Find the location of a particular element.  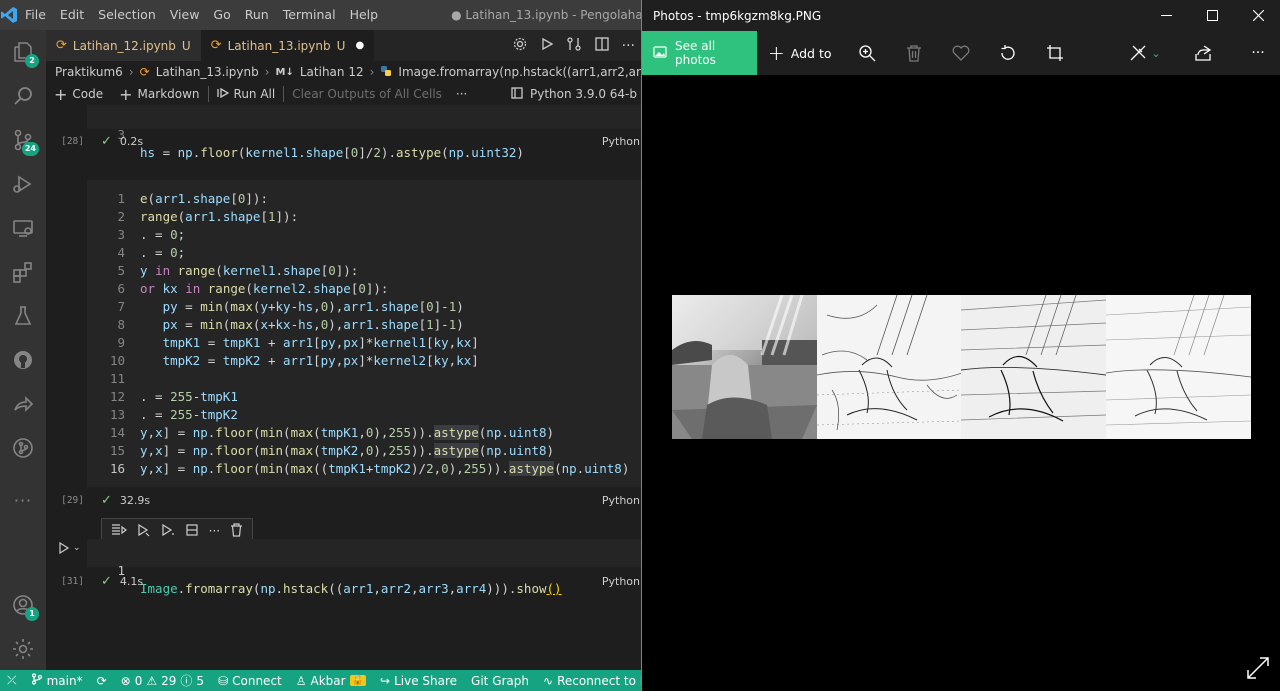

chevron-down-icon: ⌄ is located at coordinates (77, 548).